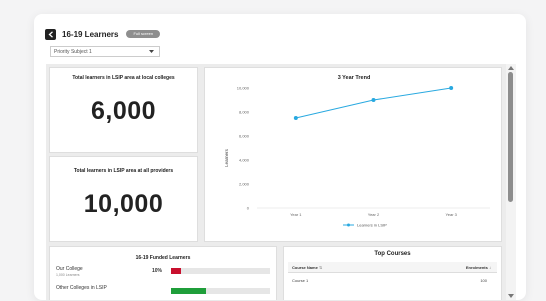 This screenshot has width=546, height=301. Describe the element at coordinates (296, 214) in the screenshot. I see `x-tick-label: Year 1` at that location.